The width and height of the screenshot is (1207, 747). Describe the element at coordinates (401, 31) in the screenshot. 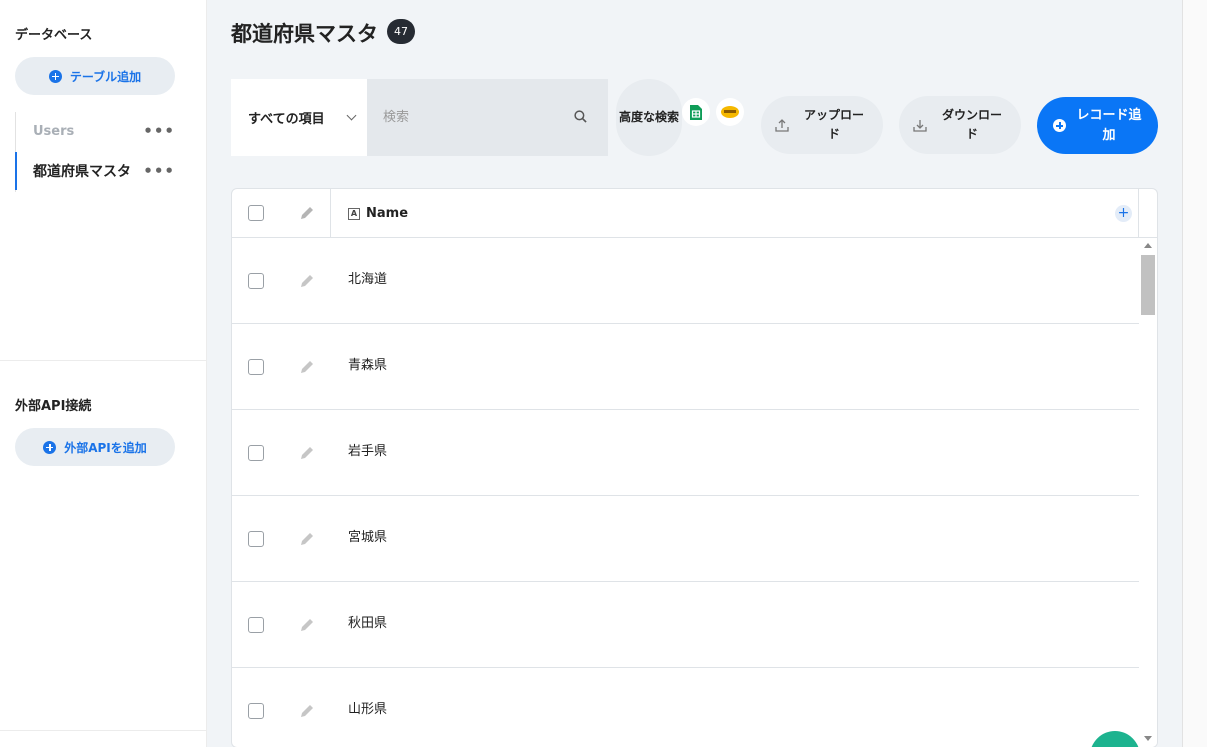

I see `record-count-badge: 47` at that location.